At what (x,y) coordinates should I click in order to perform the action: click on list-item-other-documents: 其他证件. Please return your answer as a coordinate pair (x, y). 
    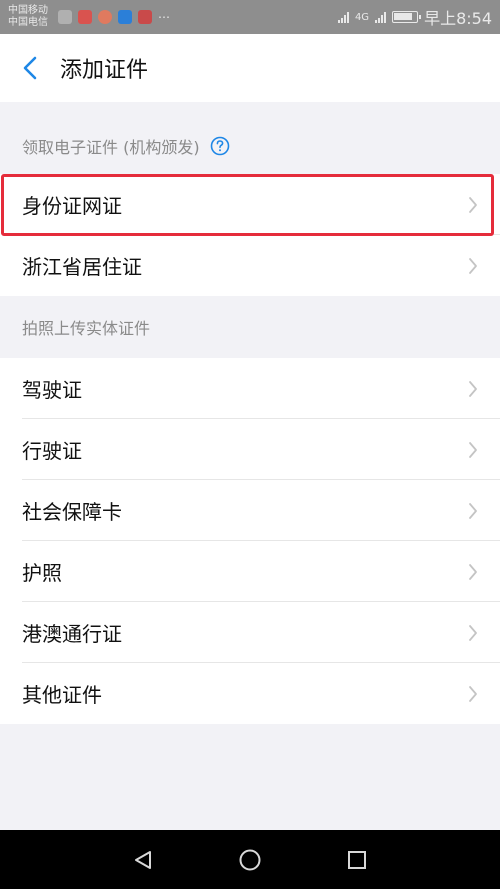
    Looking at the image, I should click on (250, 693).